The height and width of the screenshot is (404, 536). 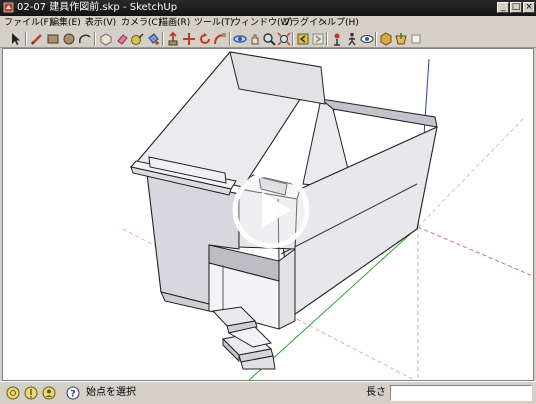 I want to click on rotate-icon, so click(x=205, y=39).